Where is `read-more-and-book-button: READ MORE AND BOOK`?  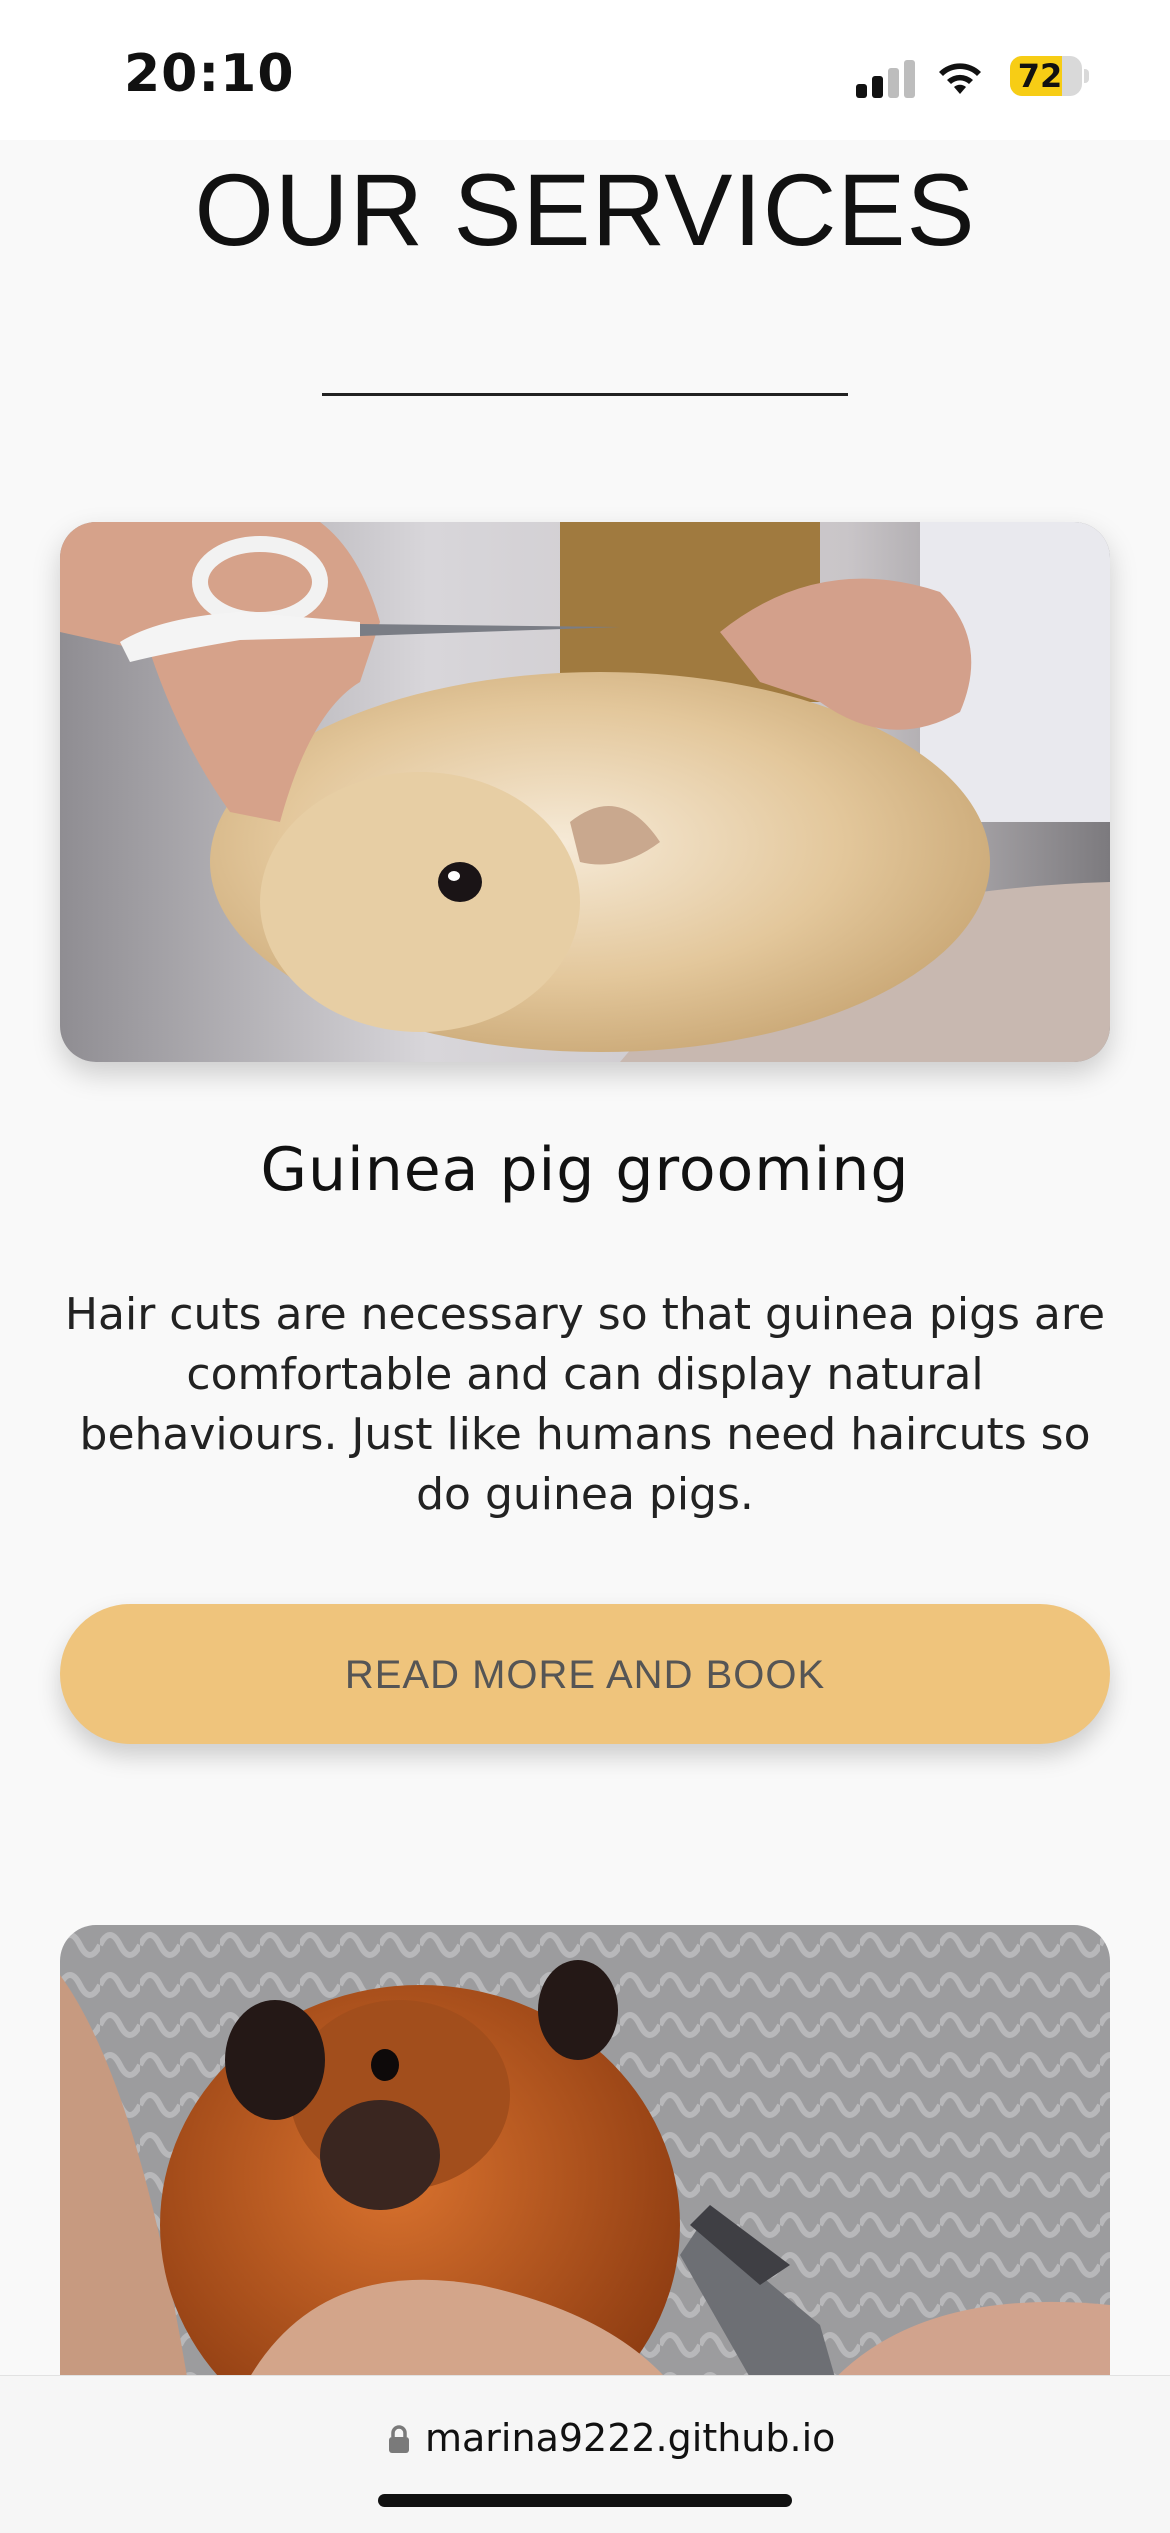
read-more-and-book-button: READ MORE AND BOOK is located at coordinates (585, 1674).